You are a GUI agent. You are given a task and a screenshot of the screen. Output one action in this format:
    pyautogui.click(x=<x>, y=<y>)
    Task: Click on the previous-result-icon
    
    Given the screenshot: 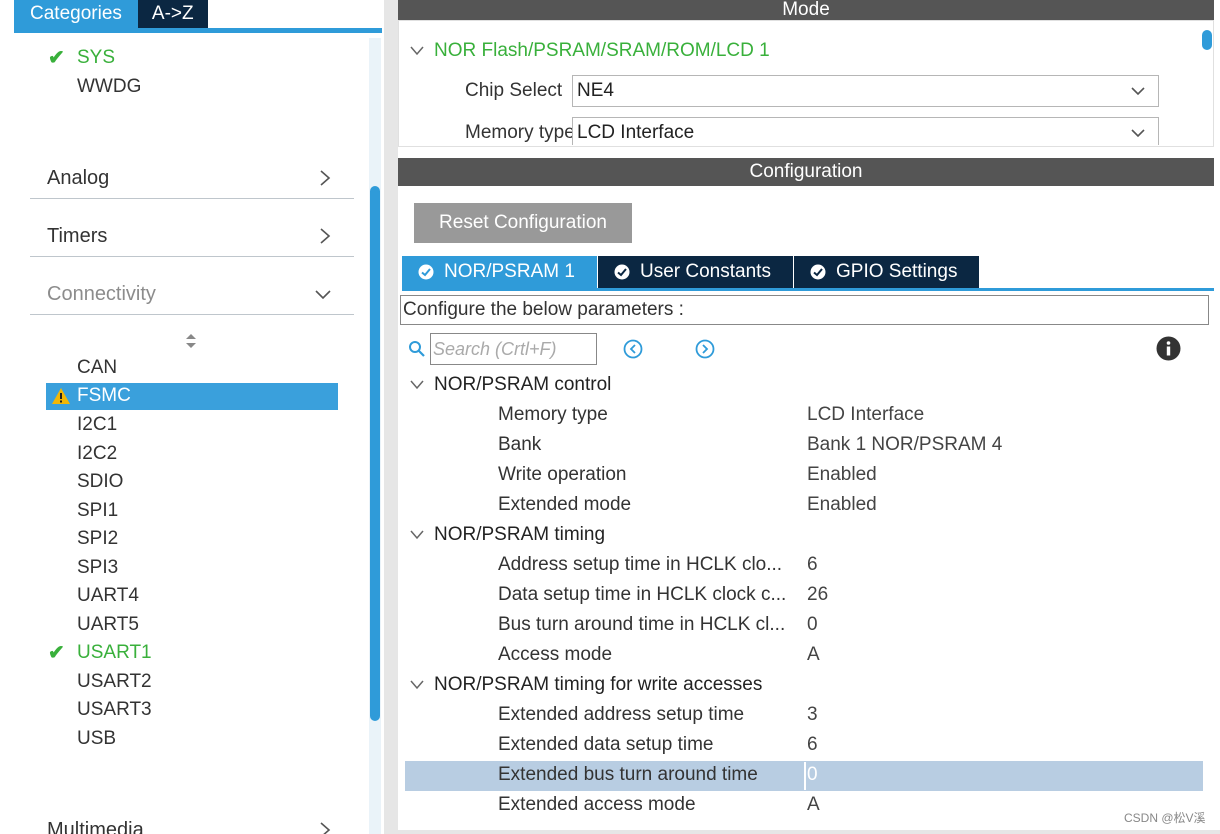 What is the action you would take?
    pyautogui.click(x=633, y=349)
    